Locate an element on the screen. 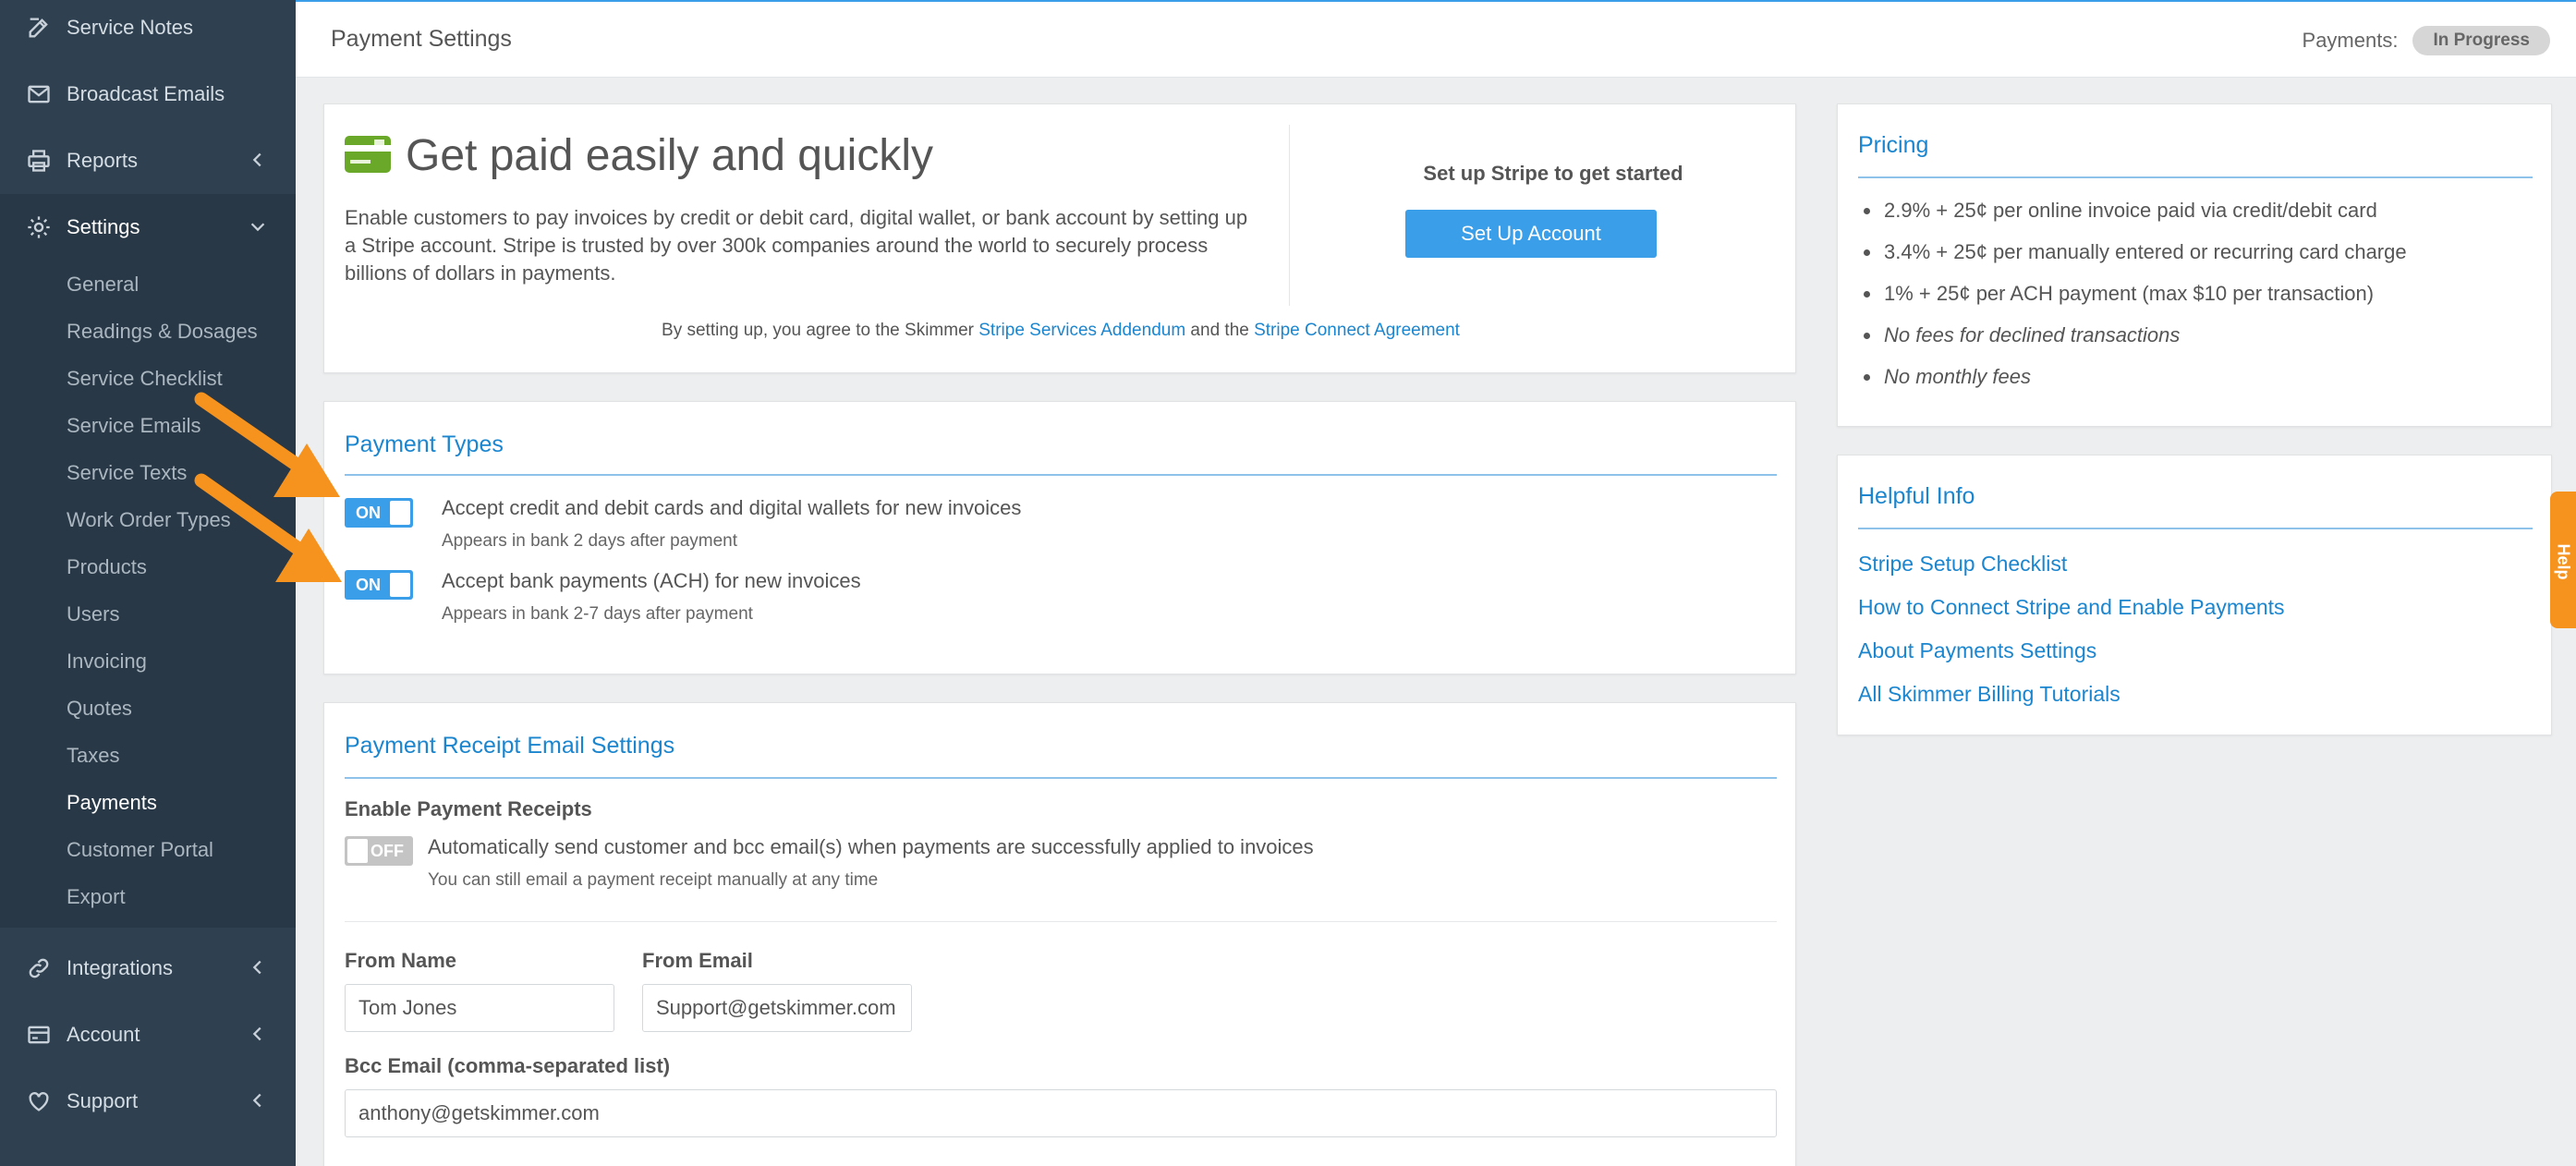  ach-payments-toggle: ON is located at coordinates (379, 585).